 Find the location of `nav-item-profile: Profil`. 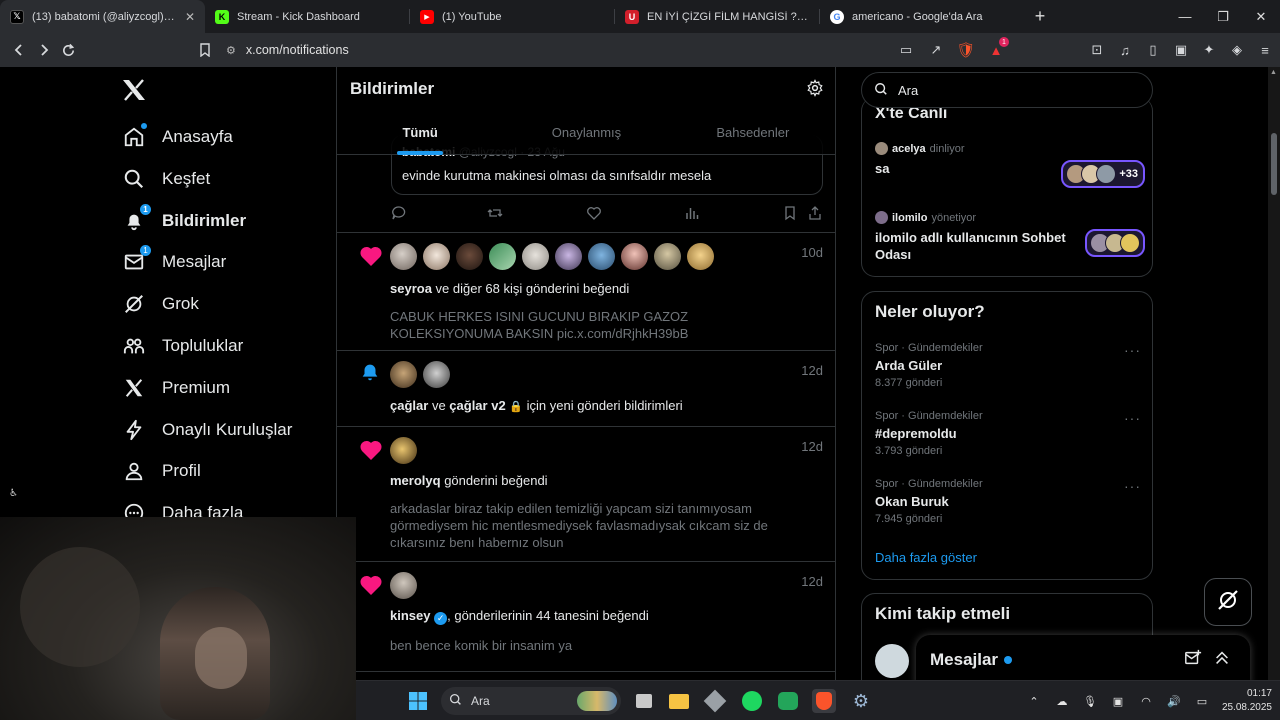

nav-item-profile: Profil is located at coordinates (161, 471).